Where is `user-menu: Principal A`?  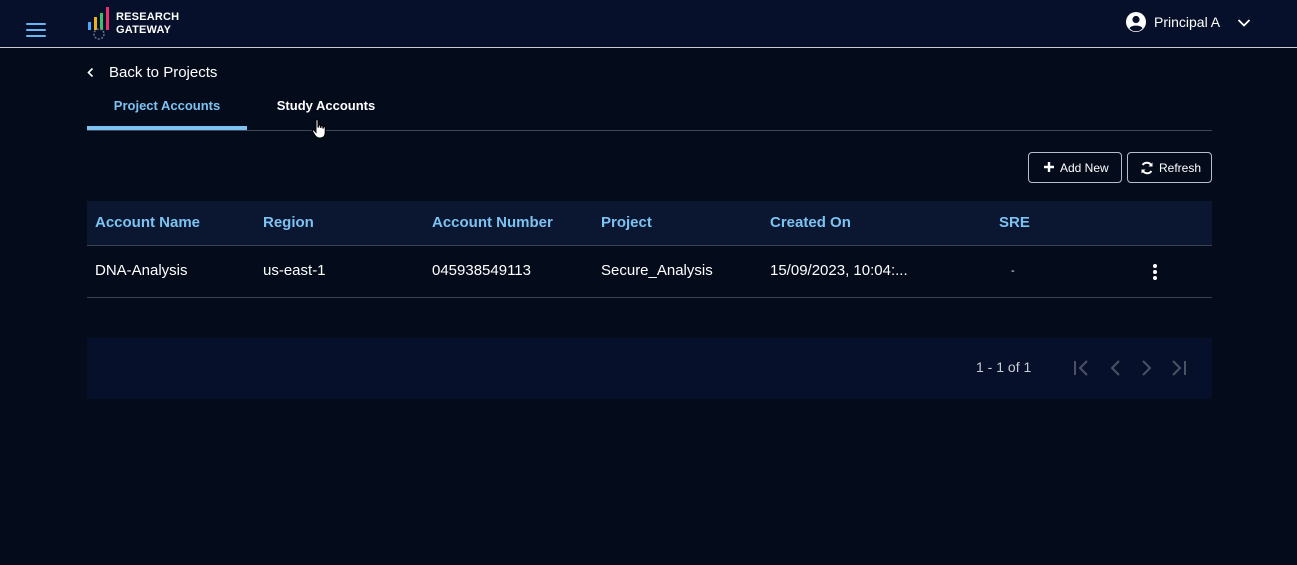 user-menu: Principal A is located at coordinates (1190, 23).